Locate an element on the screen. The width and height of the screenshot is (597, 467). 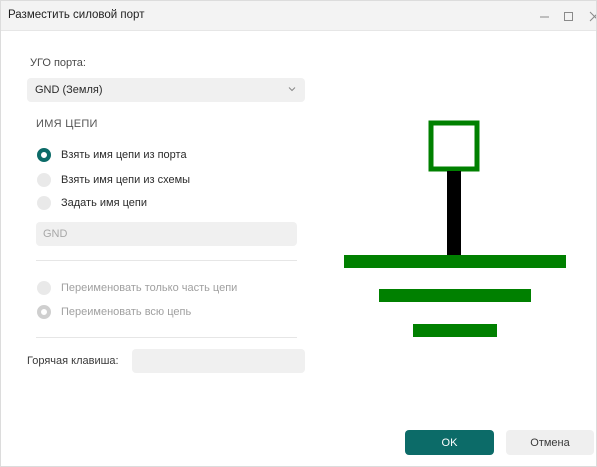
radio-set-net-name: Задать имя цепи is located at coordinates (92, 203).